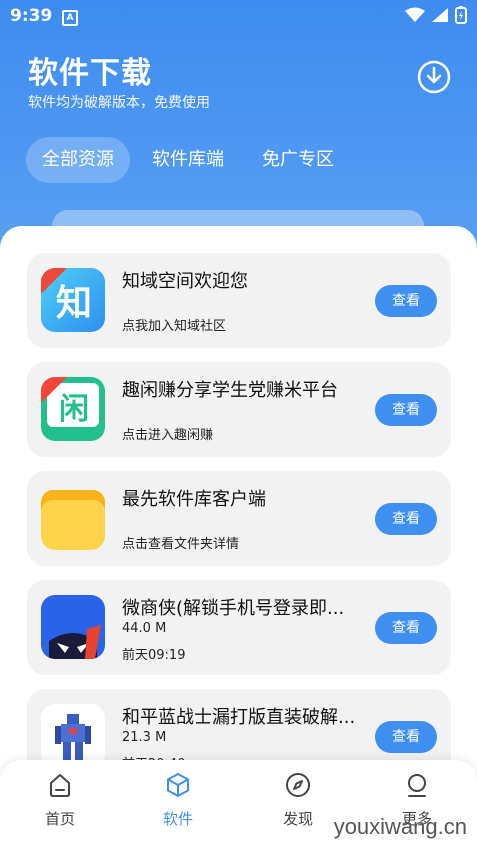  I want to click on nav-discover: 发现, so click(298, 800).